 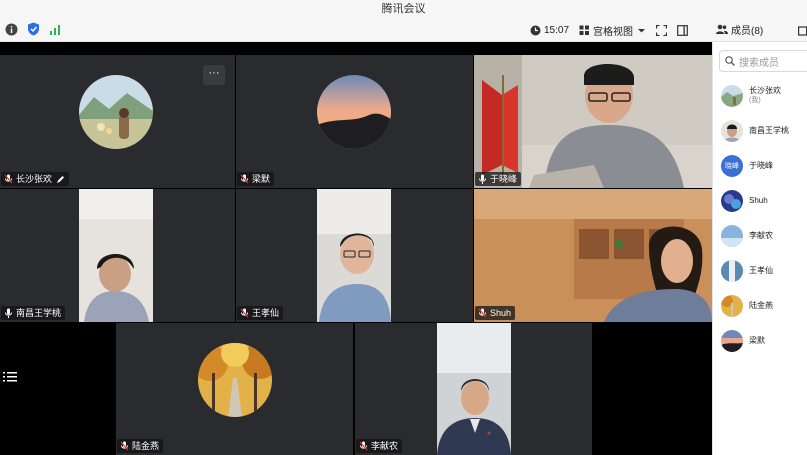 I want to click on sidebar-layout-icon, so click(x=682, y=30).